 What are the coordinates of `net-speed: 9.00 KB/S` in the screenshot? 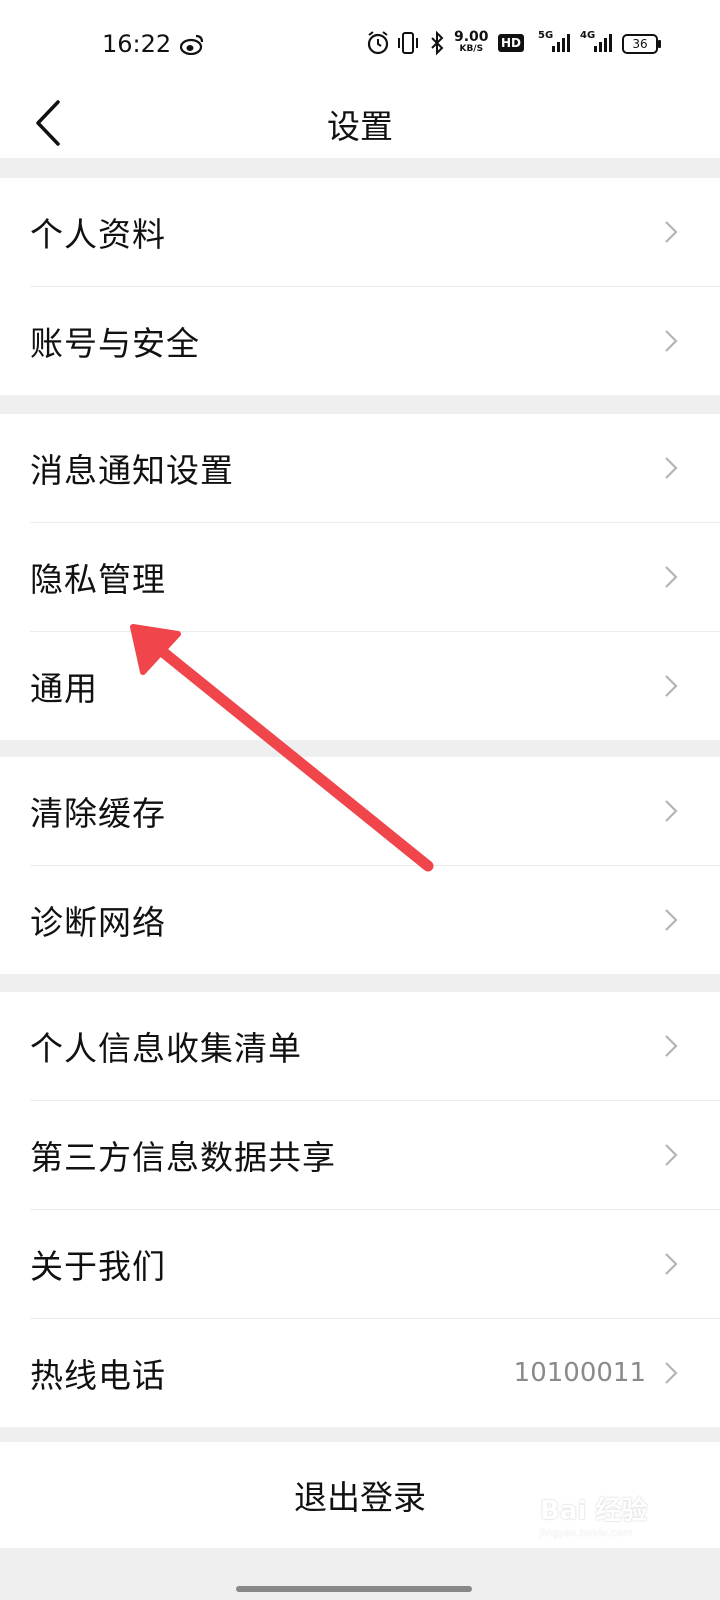 It's located at (471, 42).